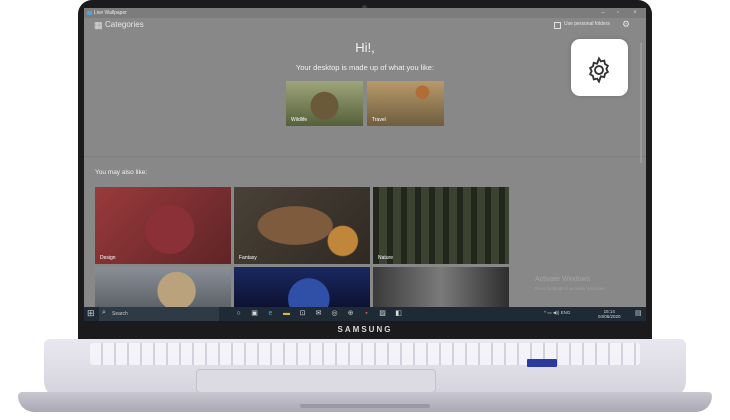 The image size is (730, 420). What do you see at coordinates (641, 103) in the screenshot?
I see `scrollbar` at bounding box center [641, 103].